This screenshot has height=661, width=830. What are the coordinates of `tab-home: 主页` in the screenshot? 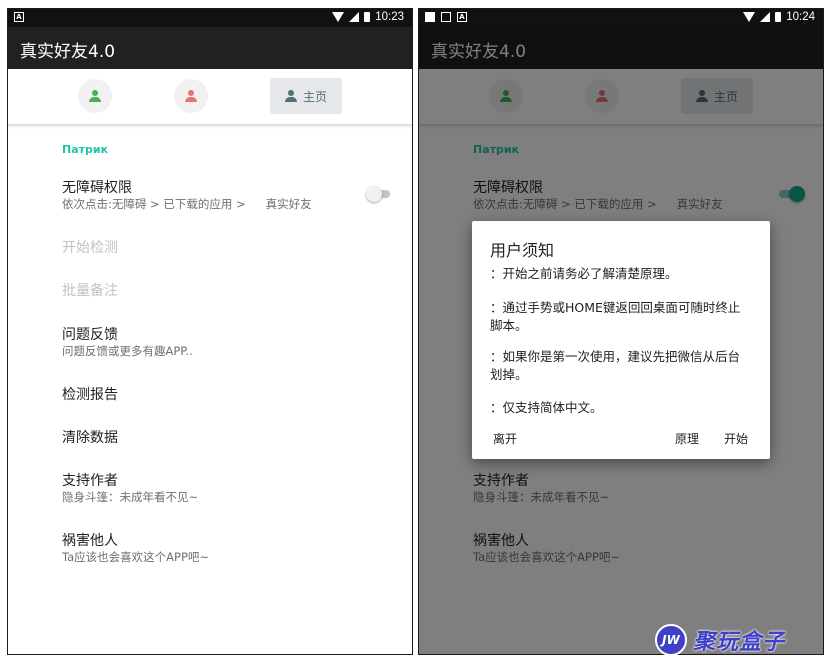 It's located at (306, 96).